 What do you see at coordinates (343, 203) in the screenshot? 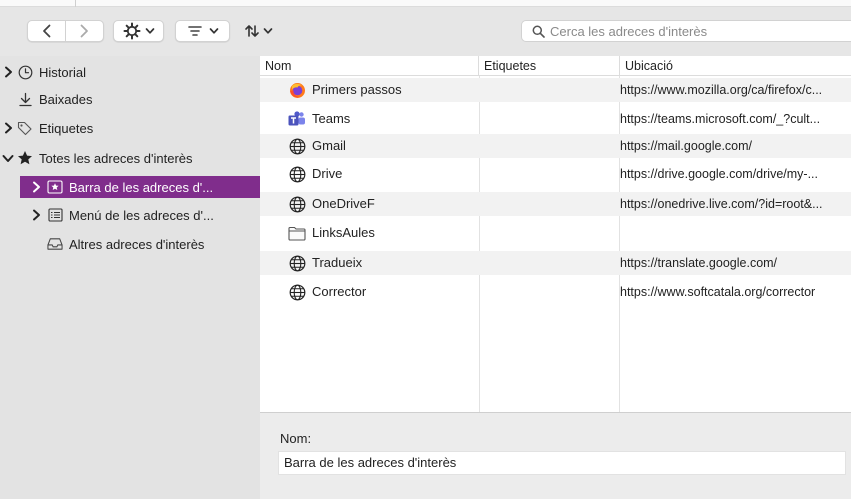
I see `bookmark-name: OneDriveF` at bounding box center [343, 203].